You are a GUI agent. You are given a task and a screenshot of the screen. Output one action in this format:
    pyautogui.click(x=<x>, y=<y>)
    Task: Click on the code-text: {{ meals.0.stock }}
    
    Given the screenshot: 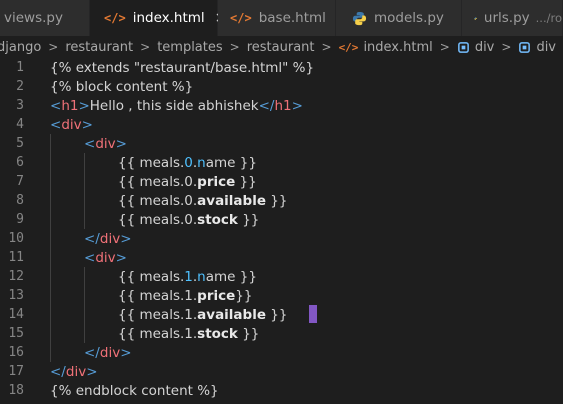 What is the action you would take?
    pyautogui.click(x=189, y=219)
    